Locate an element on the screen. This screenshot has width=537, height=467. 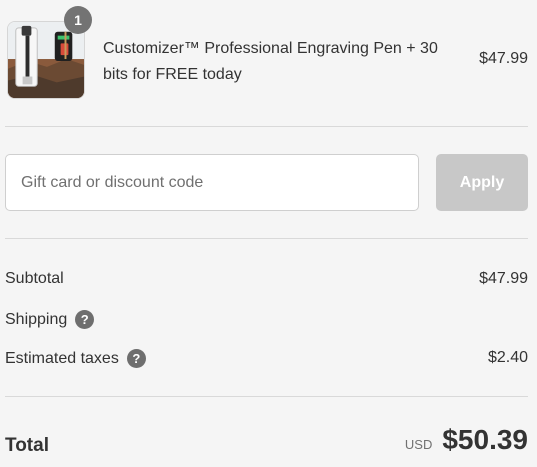
taxes-label: Estimated taxes is located at coordinates (62, 358).